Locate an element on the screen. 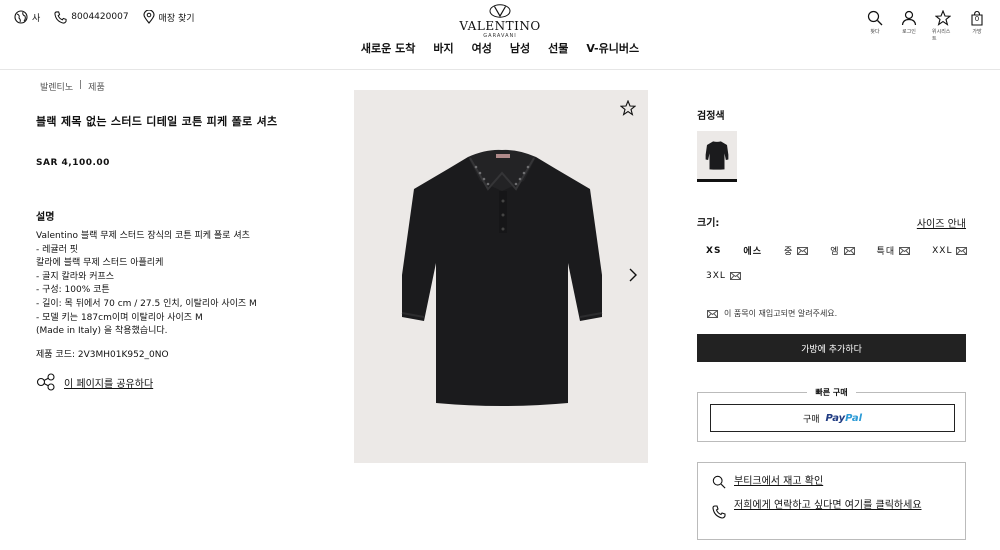 The image size is (1000, 550). store-services-box: 부티크에서 재고 확인 저희에게 연락하고 싶다면 여기를 클릭하세요 is located at coordinates (831, 501).